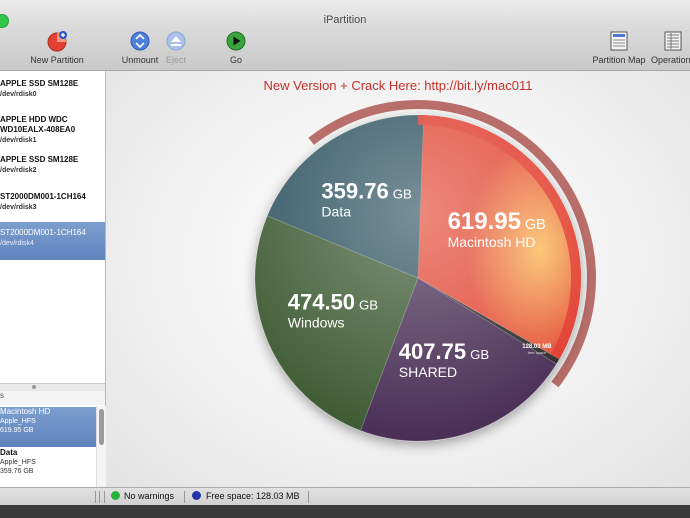 Image resolution: width=690 pixels, height=518 pixels. I want to click on new-partition-label: New Partition, so click(57, 60).